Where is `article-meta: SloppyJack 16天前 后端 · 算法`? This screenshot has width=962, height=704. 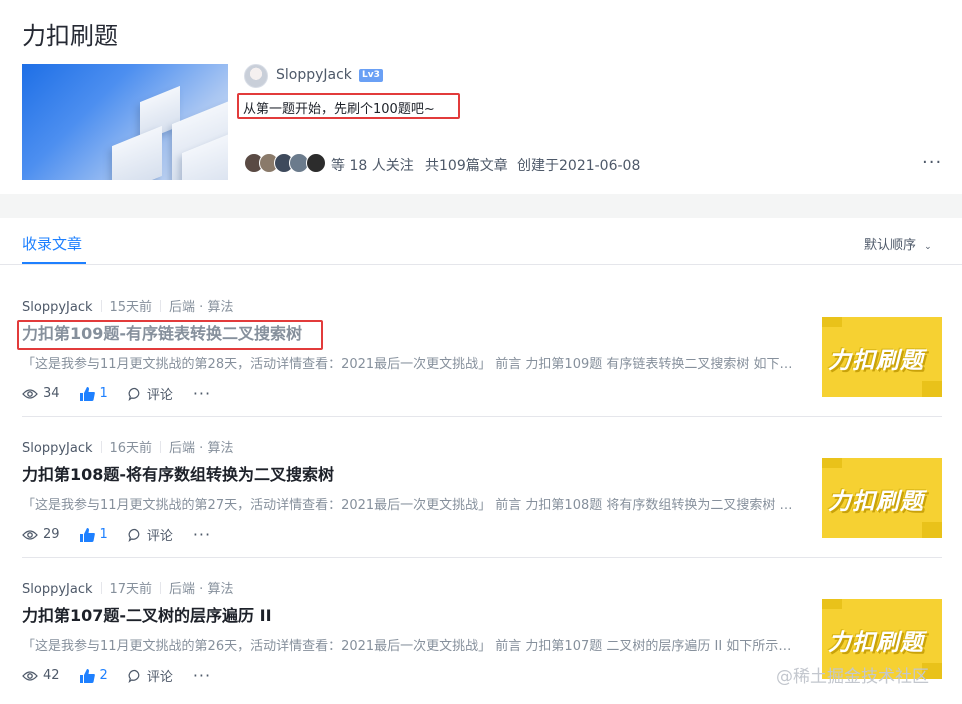 article-meta: SloppyJack 16天前 后端 · 算法 is located at coordinates (127, 446).